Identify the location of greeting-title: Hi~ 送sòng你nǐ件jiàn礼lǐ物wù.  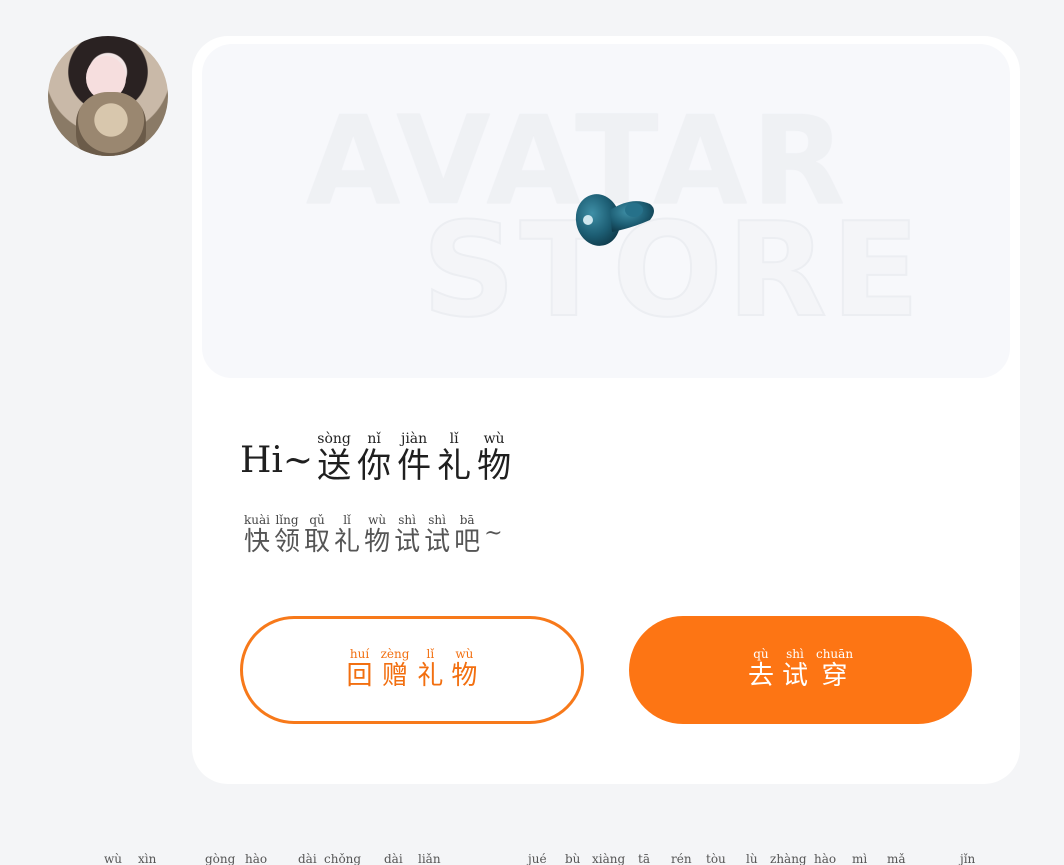
(378, 459).